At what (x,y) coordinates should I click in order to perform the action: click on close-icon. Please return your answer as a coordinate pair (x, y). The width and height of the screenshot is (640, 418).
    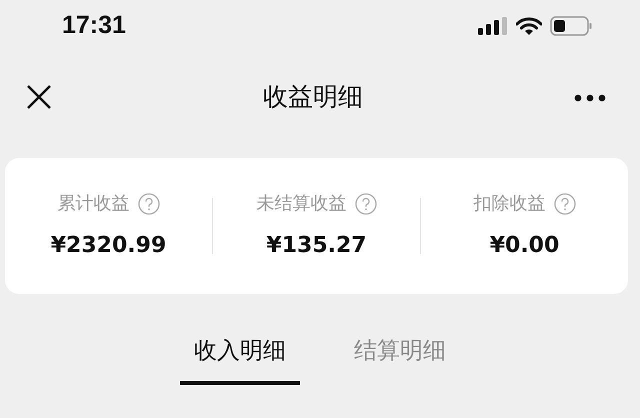
    Looking at the image, I should click on (39, 97).